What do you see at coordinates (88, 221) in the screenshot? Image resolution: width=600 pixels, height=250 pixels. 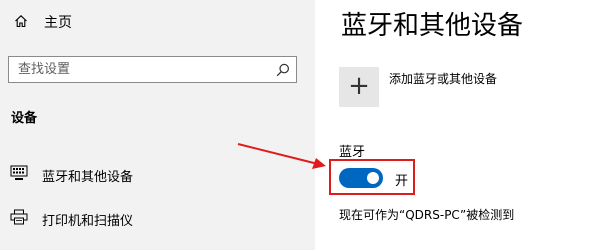 I see `sidebar-item-label: 打印机和扫描仪` at bounding box center [88, 221].